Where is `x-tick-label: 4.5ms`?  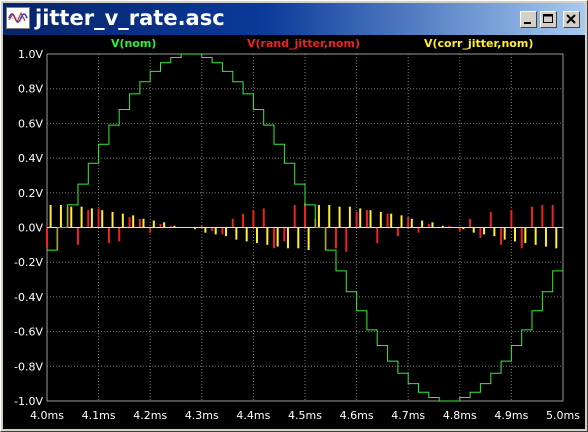 x-tick-label: 4.5ms is located at coordinates (305, 415).